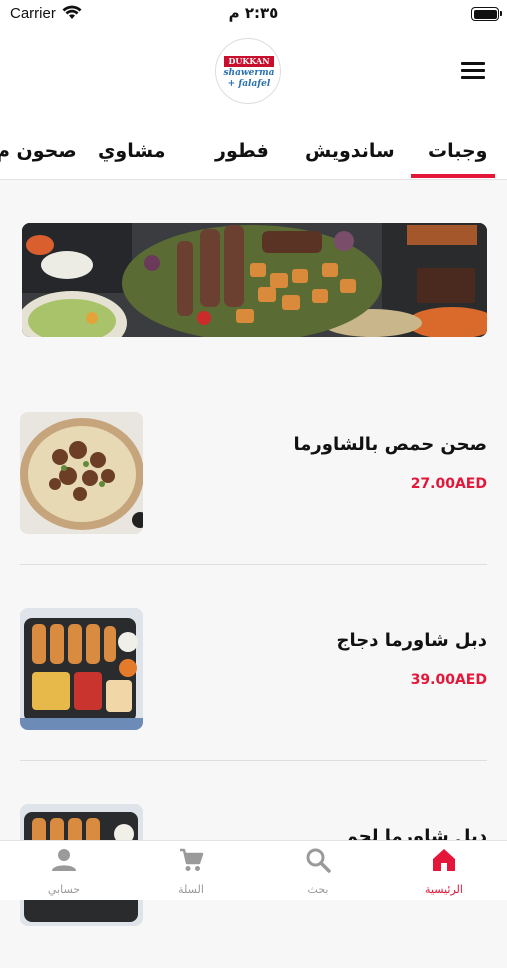 The image size is (507, 968). What do you see at coordinates (249, 84) in the screenshot?
I see `logo-text-3: + falafel` at bounding box center [249, 84].